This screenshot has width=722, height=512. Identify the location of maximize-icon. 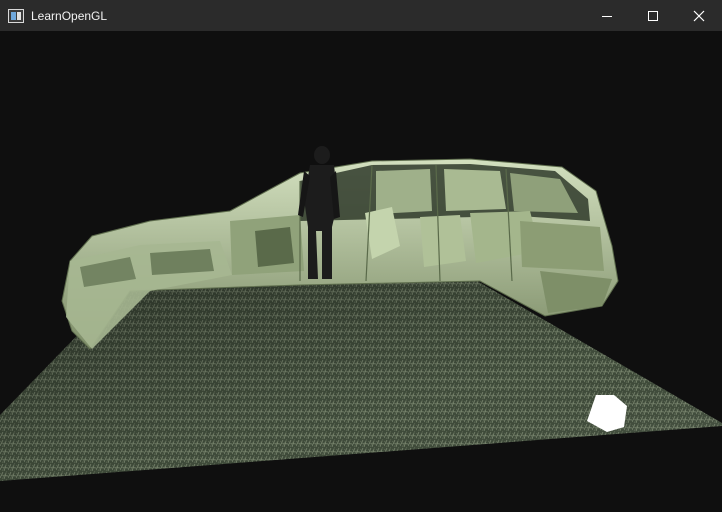
(653, 15).